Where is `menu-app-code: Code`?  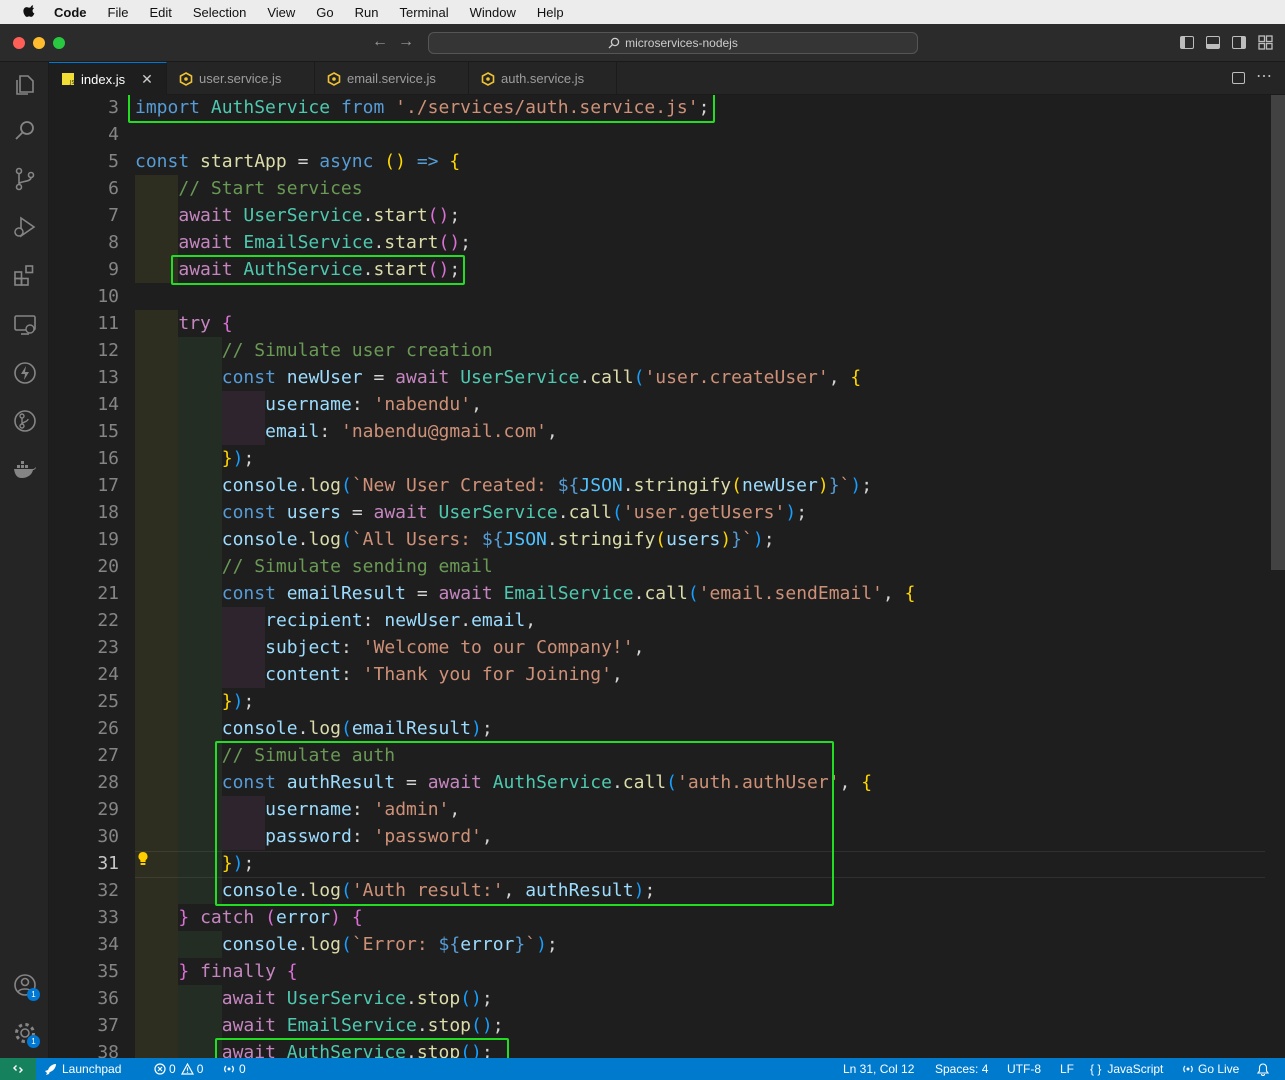
menu-app-code: Code is located at coordinates (70, 12).